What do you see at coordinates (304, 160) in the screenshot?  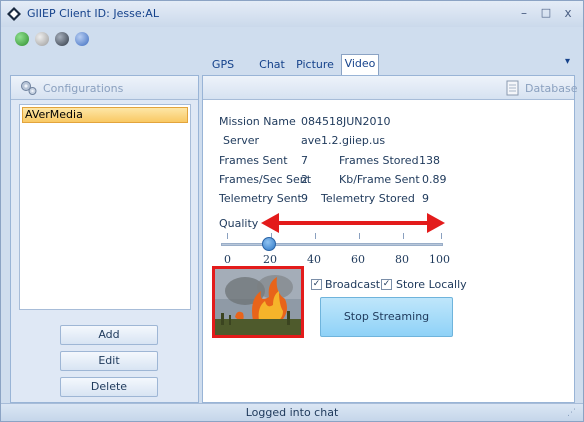 I see `frames-sent-value: 7` at bounding box center [304, 160].